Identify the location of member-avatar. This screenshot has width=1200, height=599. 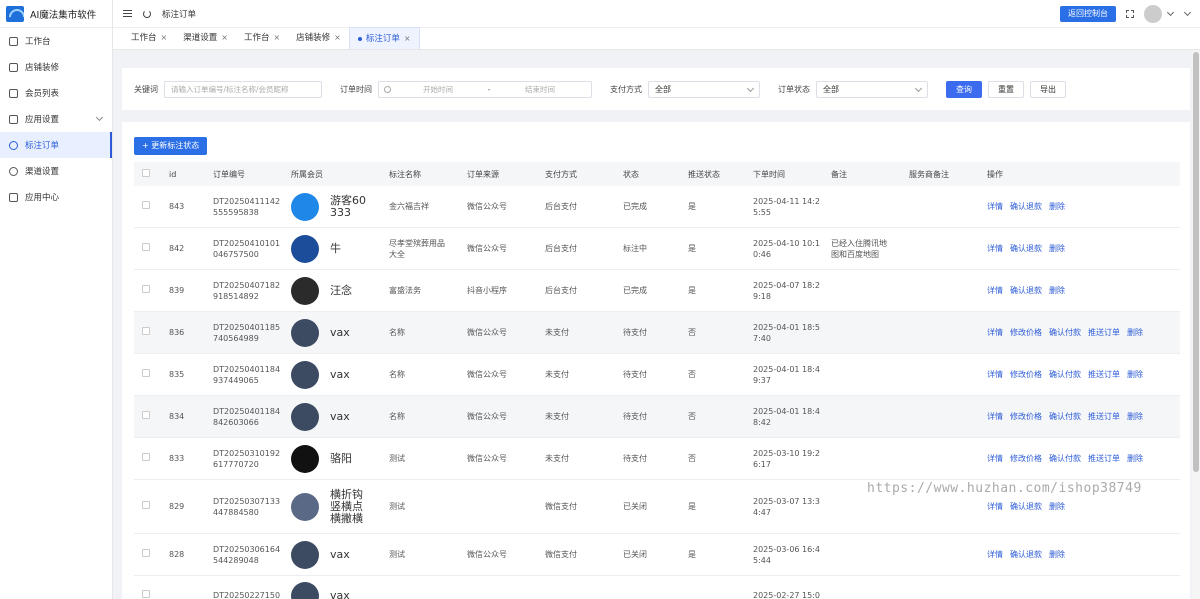
(305, 554).